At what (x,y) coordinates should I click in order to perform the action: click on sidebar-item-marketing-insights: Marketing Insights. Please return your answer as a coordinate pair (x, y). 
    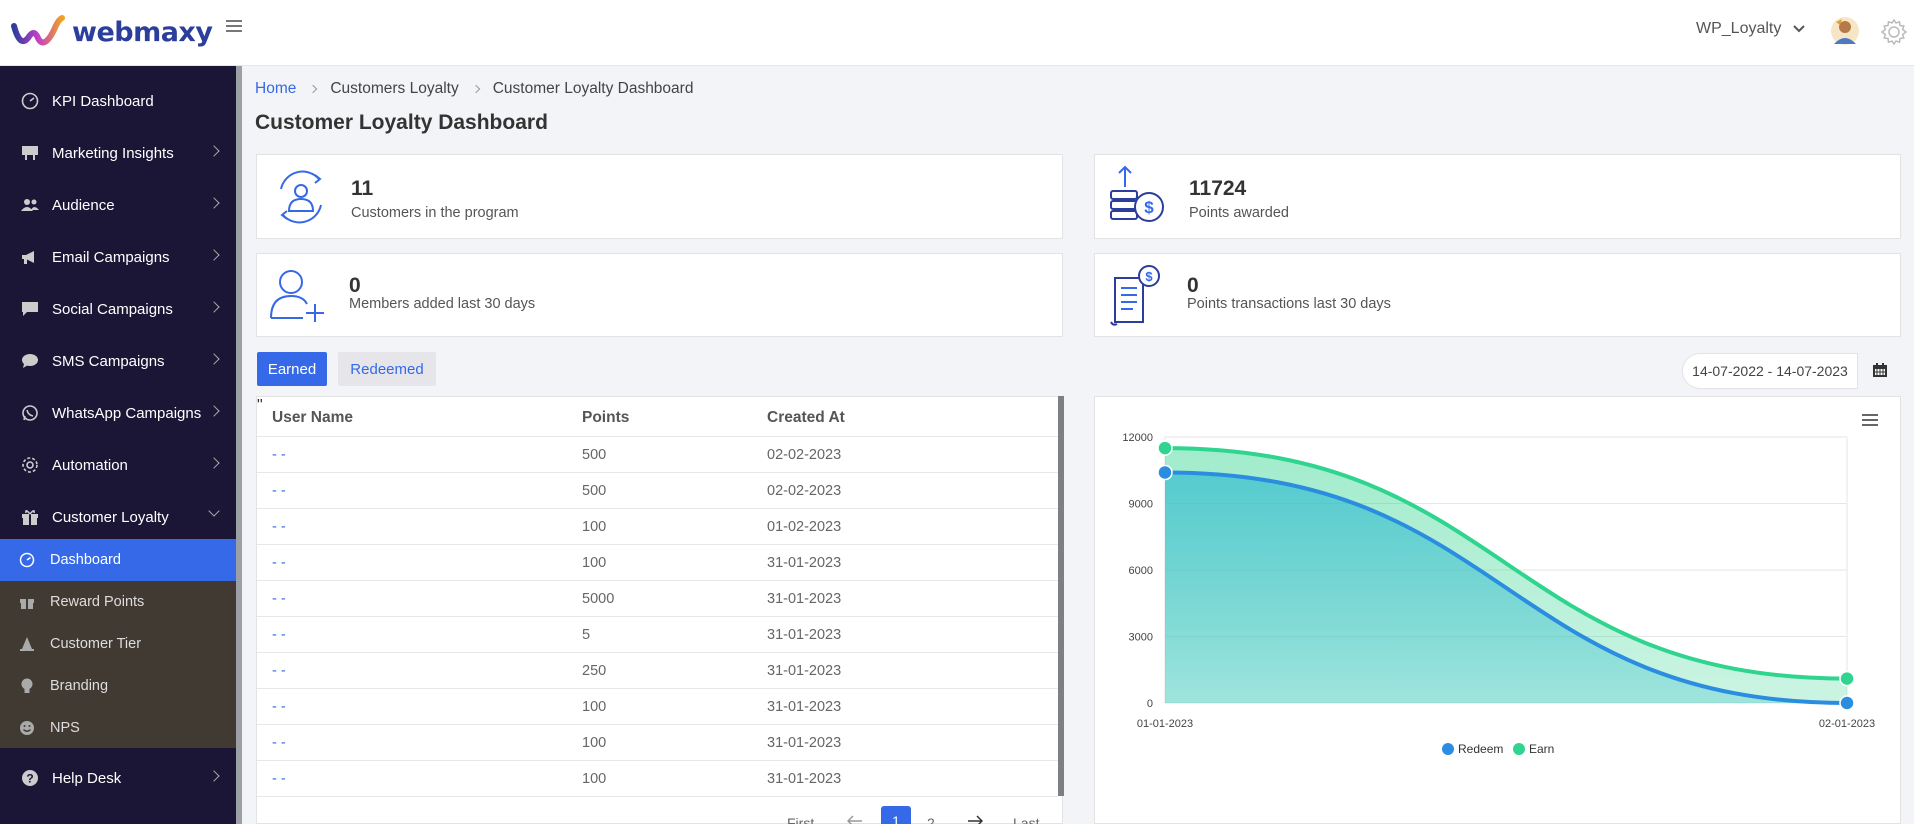
    Looking at the image, I should click on (118, 153).